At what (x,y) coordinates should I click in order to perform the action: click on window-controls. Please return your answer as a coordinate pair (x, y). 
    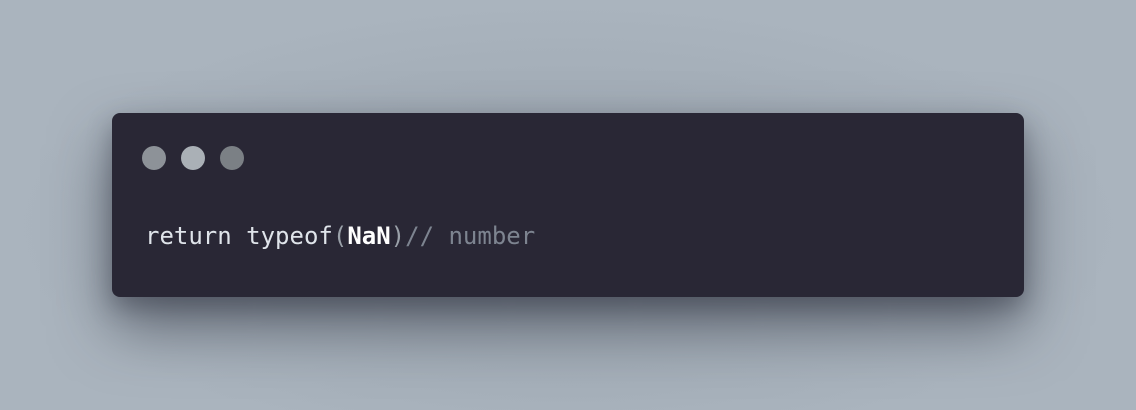
    Looking at the image, I should click on (193, 158).